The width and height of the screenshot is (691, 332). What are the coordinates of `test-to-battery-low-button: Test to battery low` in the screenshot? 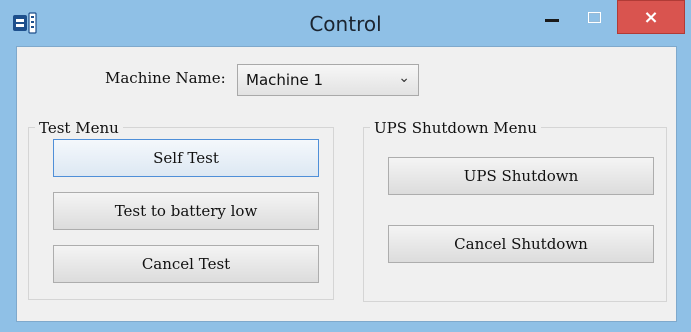 It's located at (186, 211).